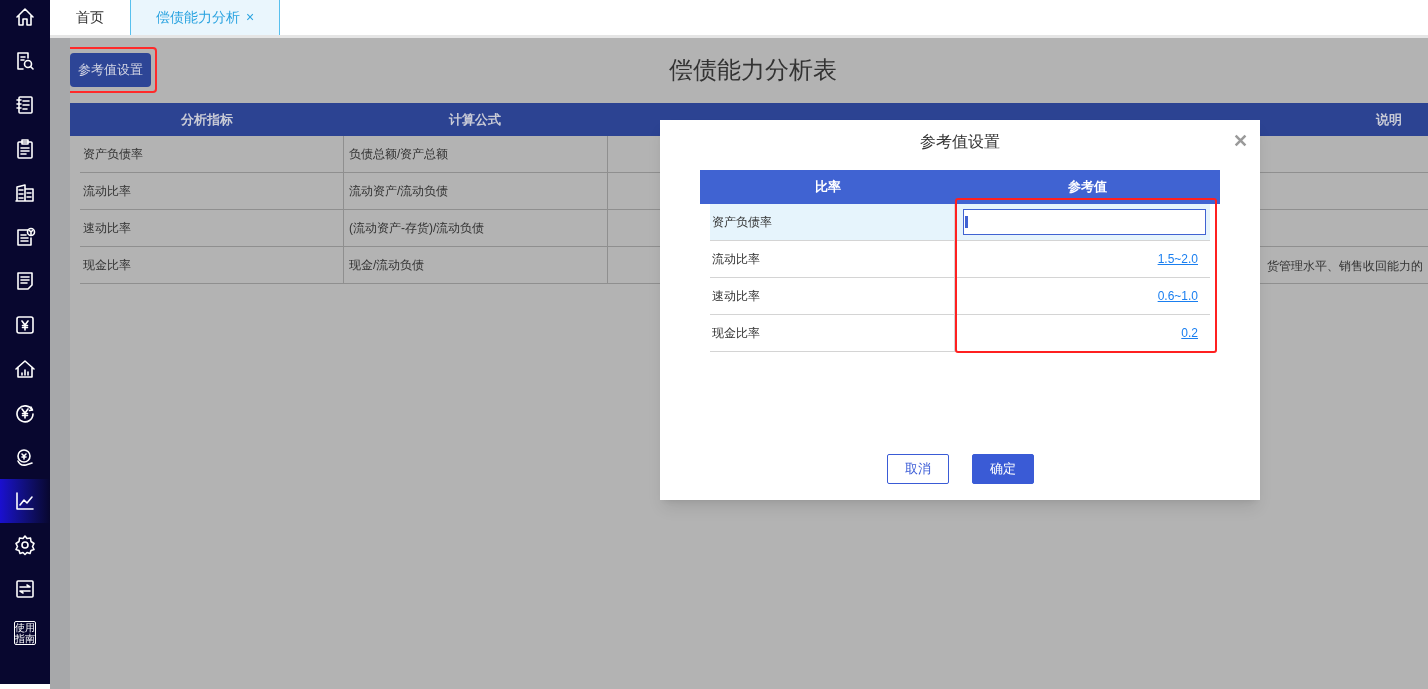  What do you see at coordinates (25, 633) in the screenshot?
I see `guide-icon: 使用指南` at bounding box center [25, 633].